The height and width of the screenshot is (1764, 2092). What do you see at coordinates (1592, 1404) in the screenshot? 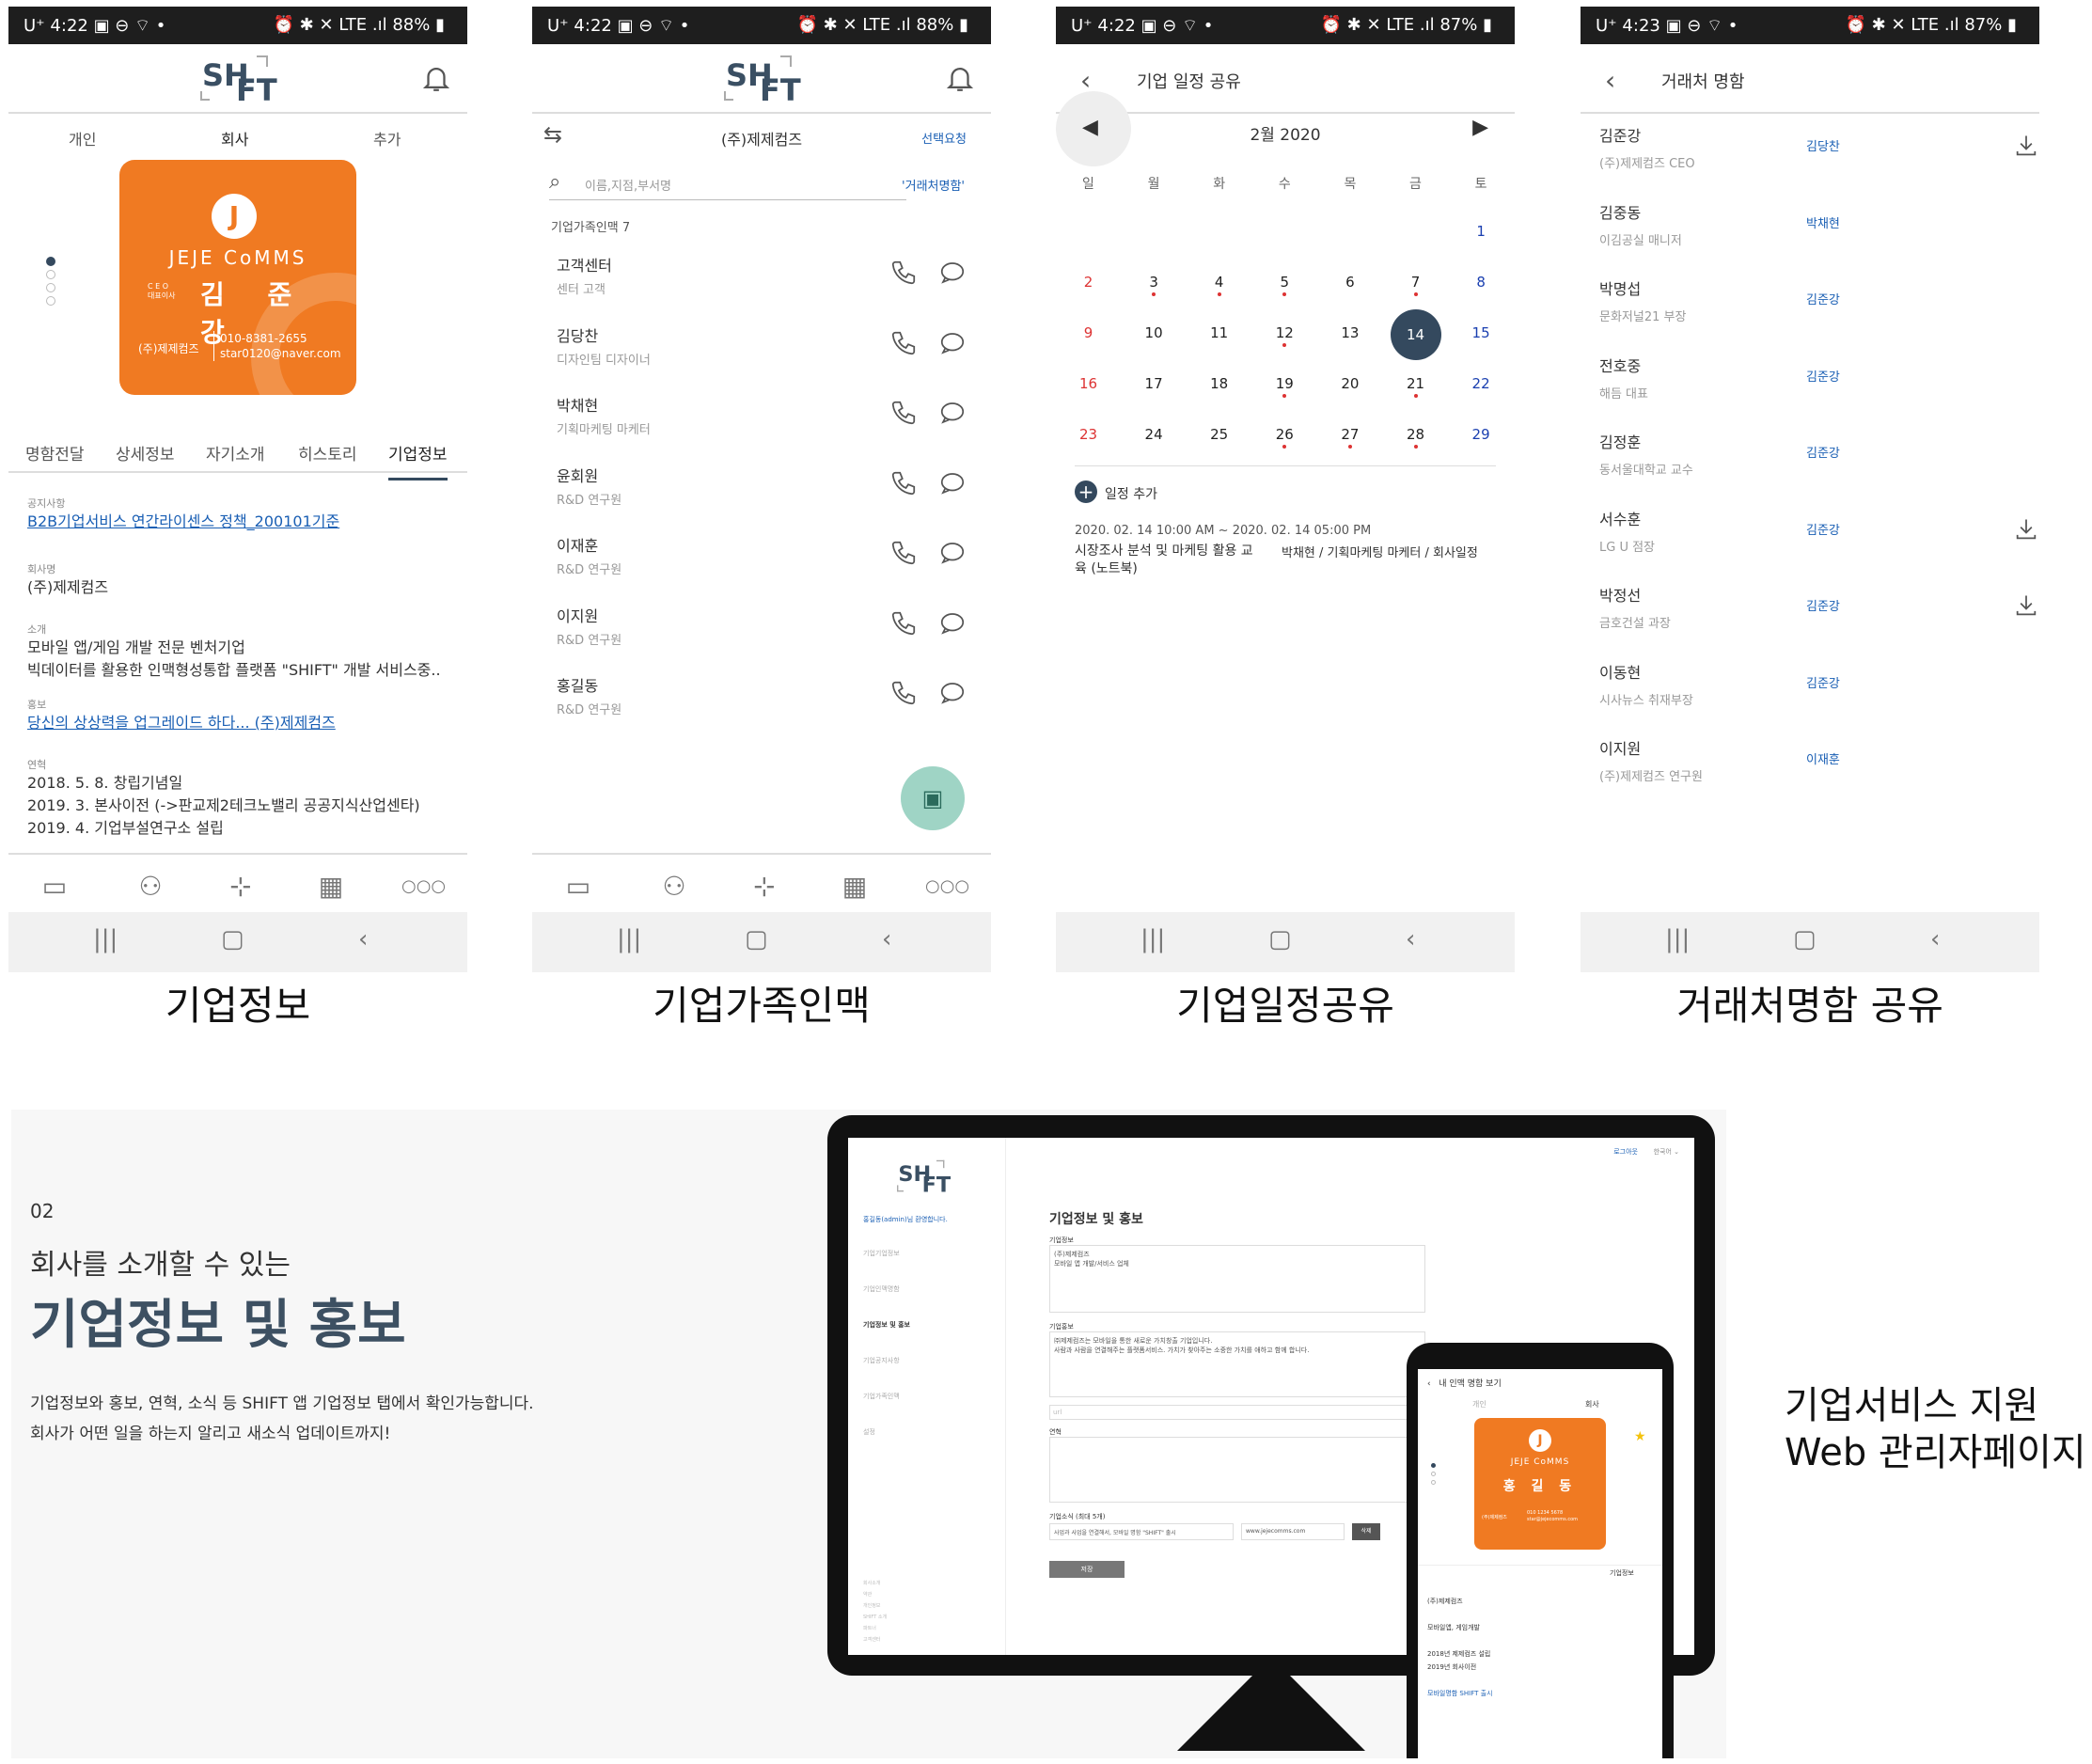
I see `mini-tab-company: 회사` at bounding box center [1592, 1404].